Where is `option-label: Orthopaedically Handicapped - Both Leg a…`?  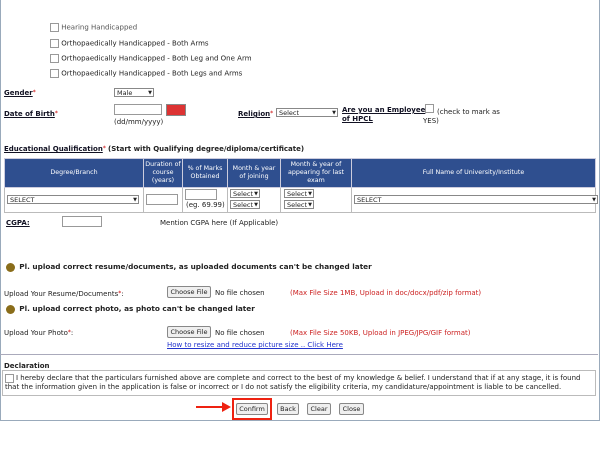 option-label: Orthopaedically Handicapped - Both Leg a… is located at coordinates (156, 58).